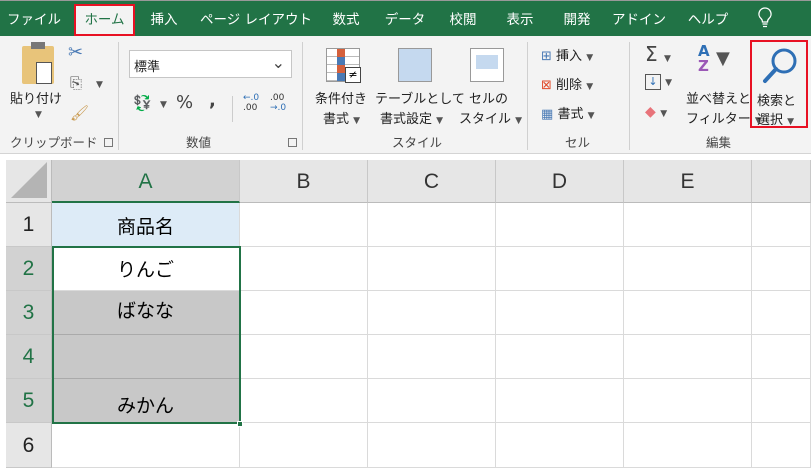 This screenshot has width=811, height=468. What do you see at coordinates (142, 103) in the screenshot?
I see `currency-icon: 💱` at bounding box center [142, 103].